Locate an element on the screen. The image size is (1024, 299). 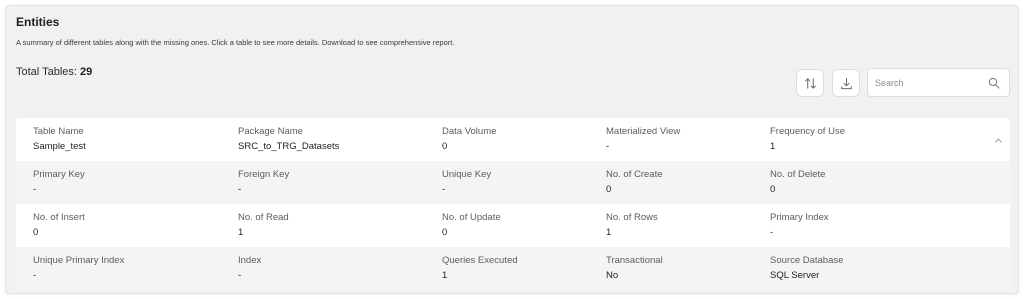
detail-label: No. of Create is located at coordinates (634, 174).